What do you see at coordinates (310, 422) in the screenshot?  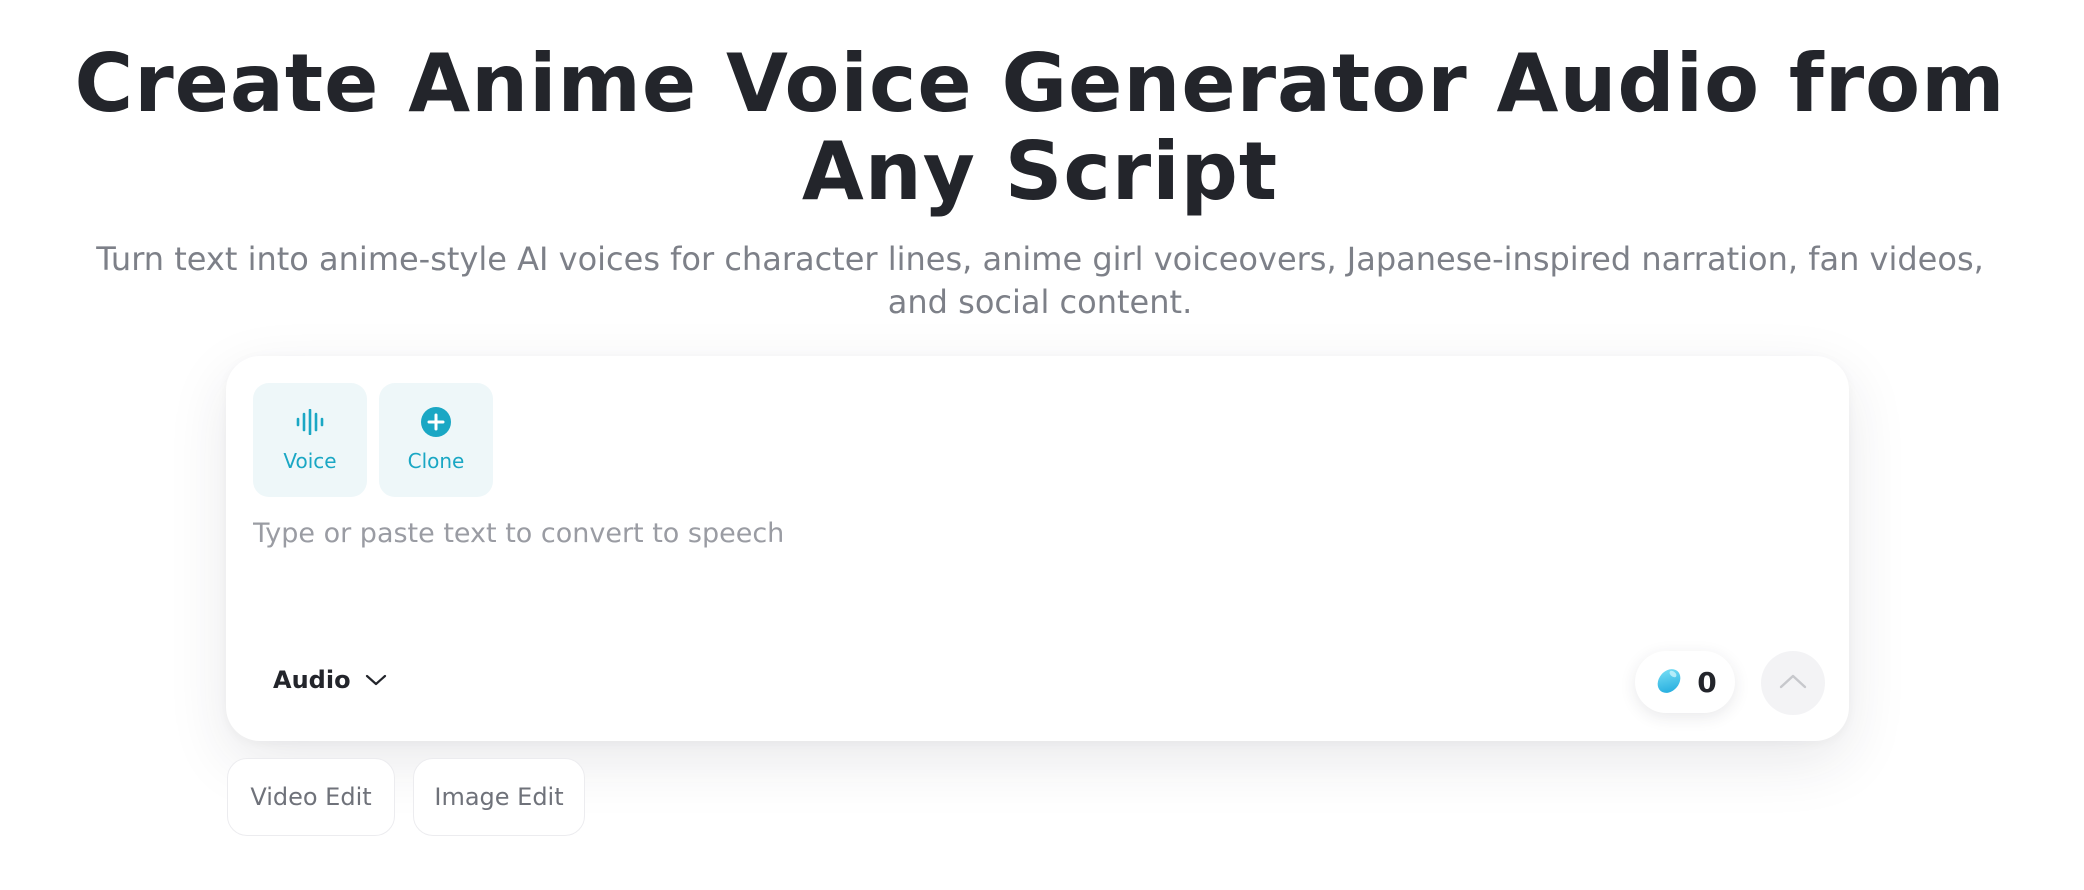 I see `waveform-icon` at bounding box center [310, 422].